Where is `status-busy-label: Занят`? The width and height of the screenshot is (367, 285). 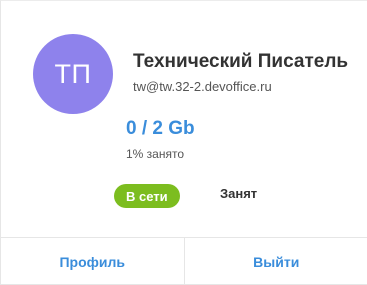 status-busy-label: Занят is located at coordinates (239, 193).